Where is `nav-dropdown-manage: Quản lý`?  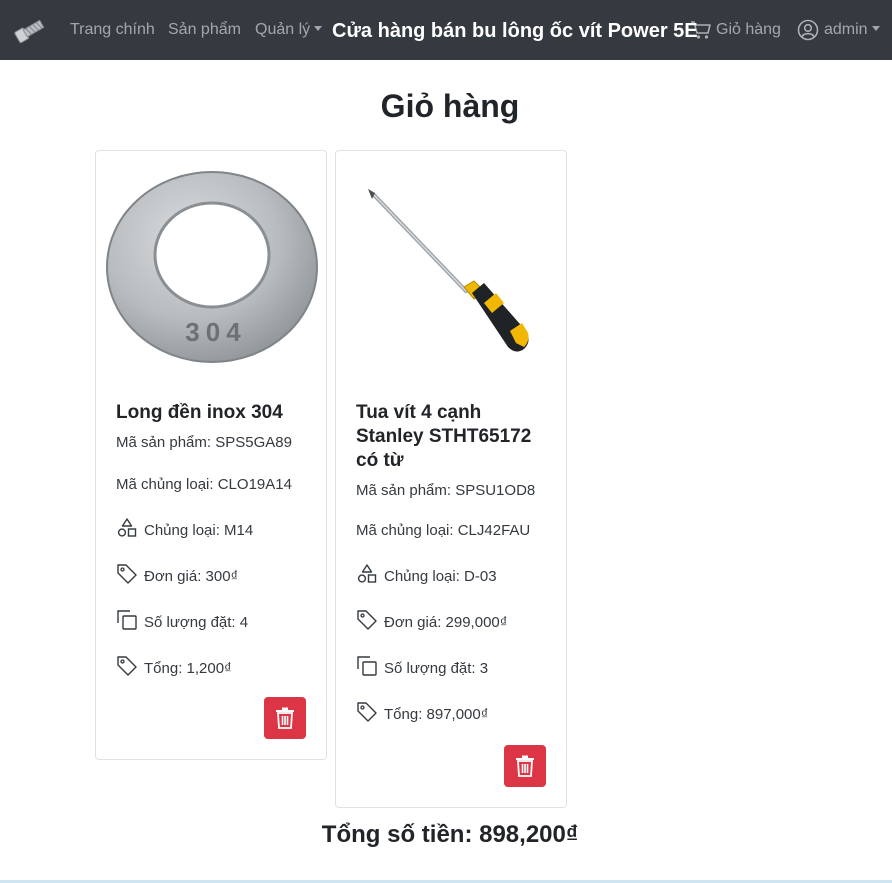 nav-dropdown-manage: Quản lý is located at coordinates (289, 30).